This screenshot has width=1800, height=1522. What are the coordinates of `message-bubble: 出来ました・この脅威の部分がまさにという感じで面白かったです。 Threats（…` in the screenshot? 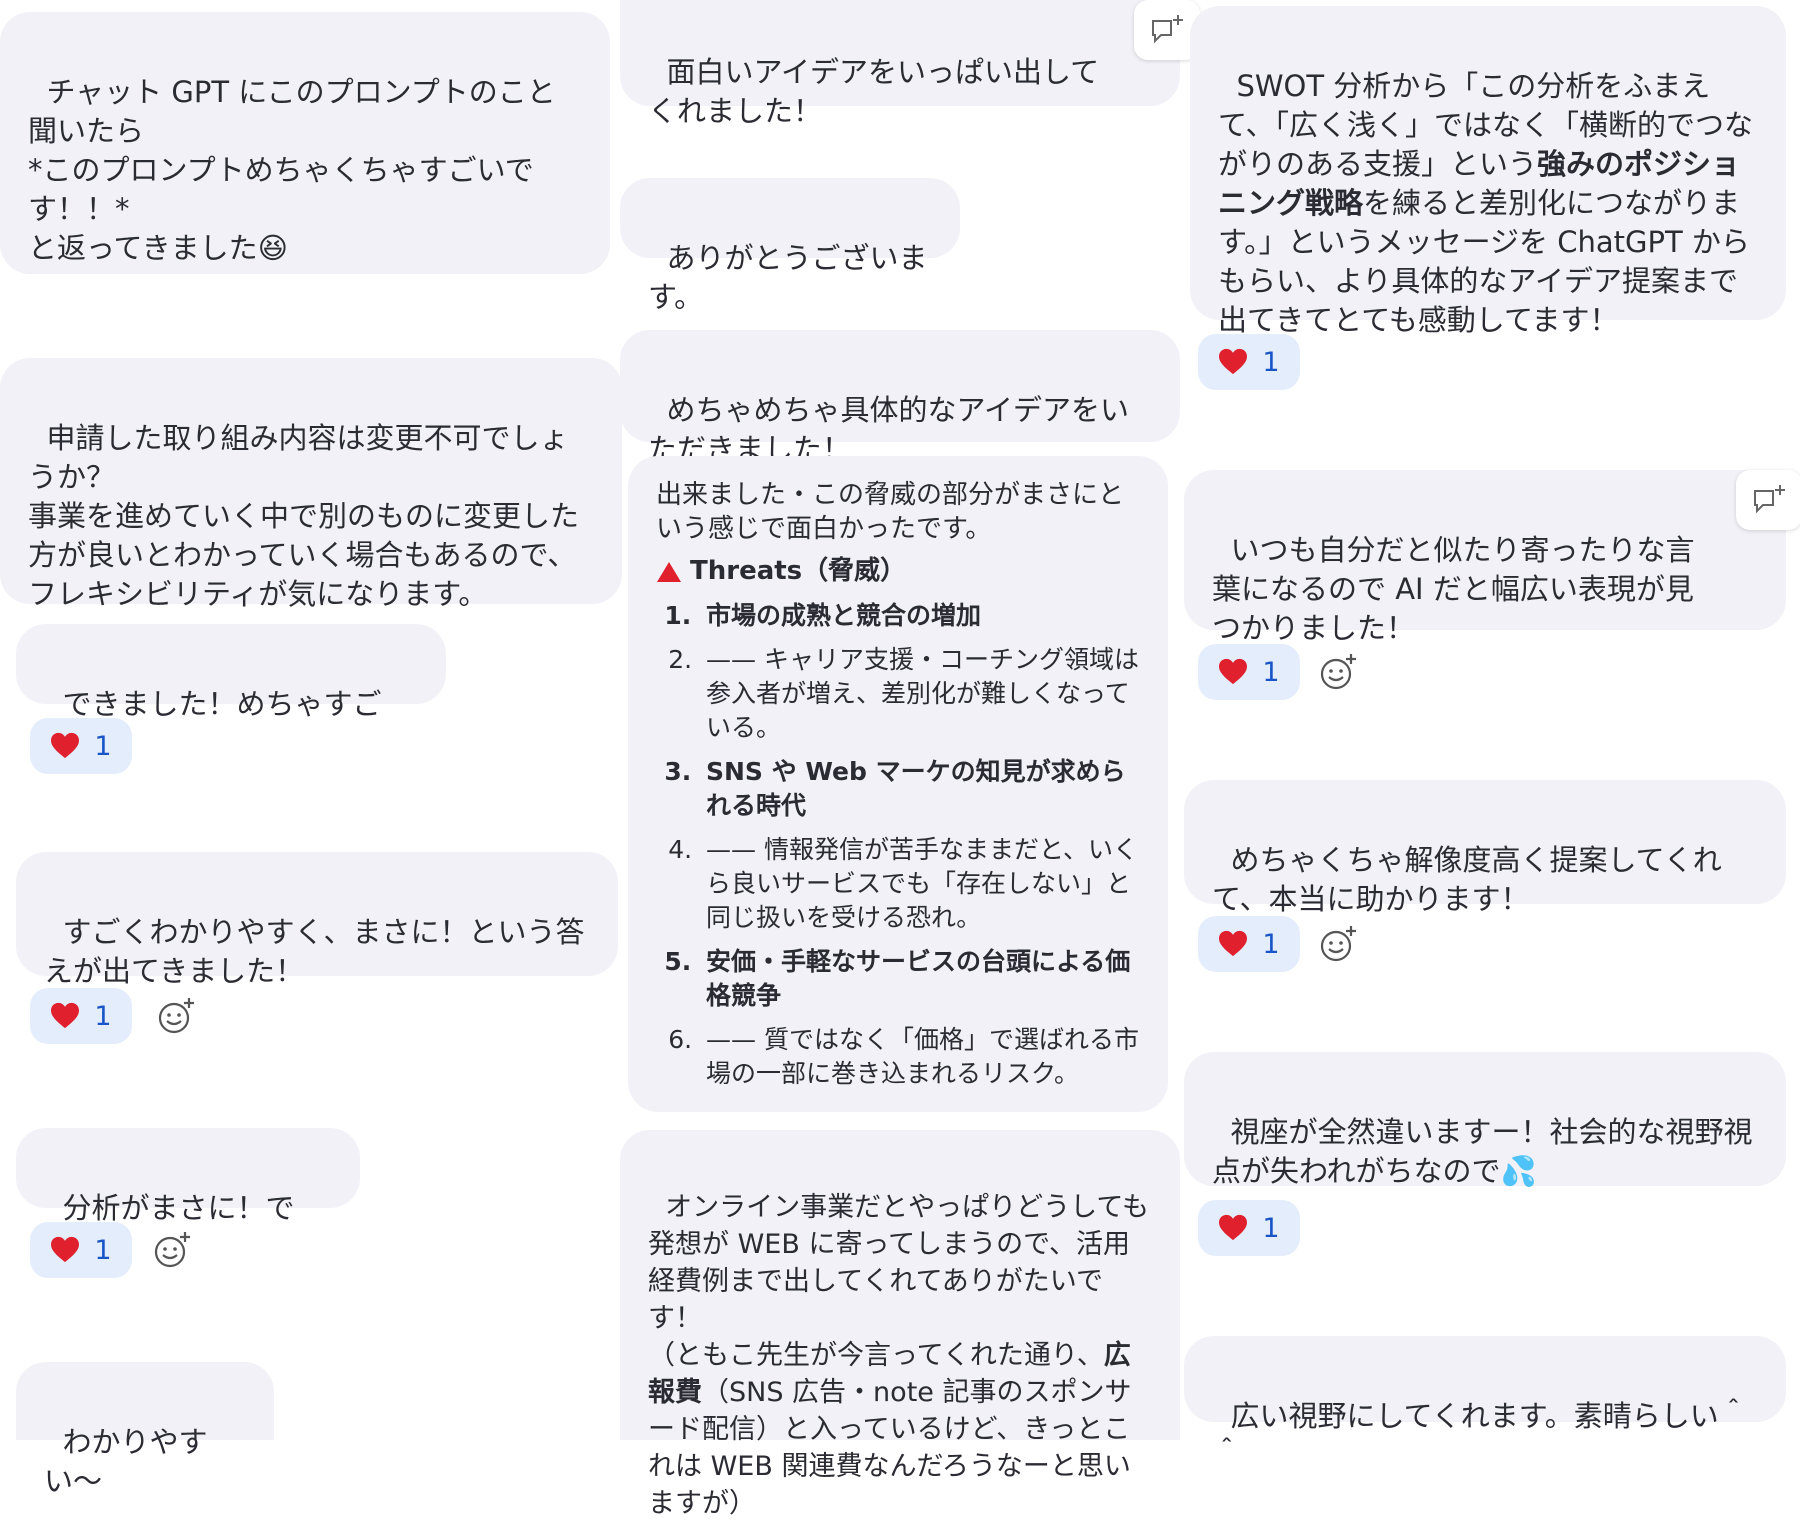 It's located at (898, 784).